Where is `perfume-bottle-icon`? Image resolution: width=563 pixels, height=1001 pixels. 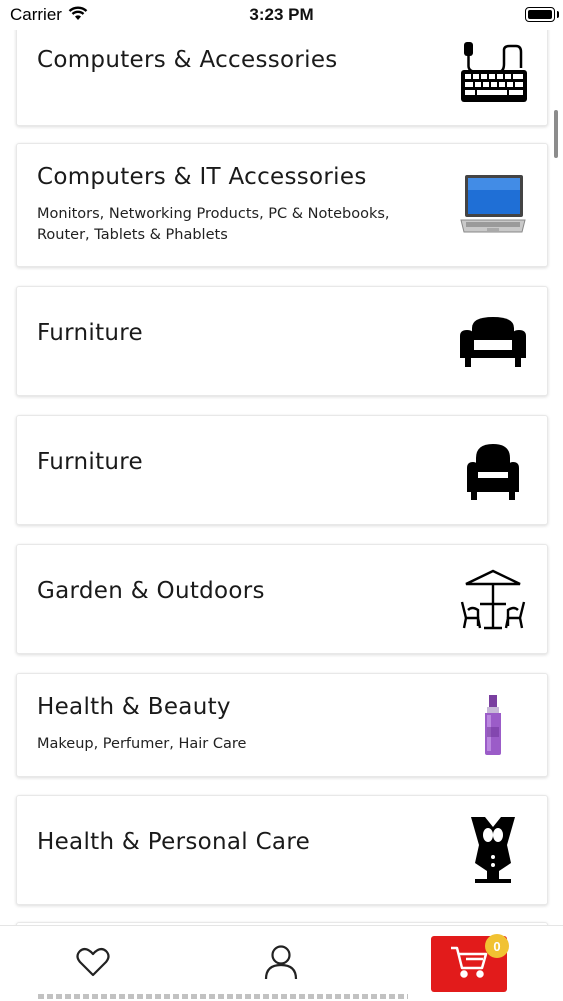
perfume-bottle-icon is located at coordinates (493, 725).